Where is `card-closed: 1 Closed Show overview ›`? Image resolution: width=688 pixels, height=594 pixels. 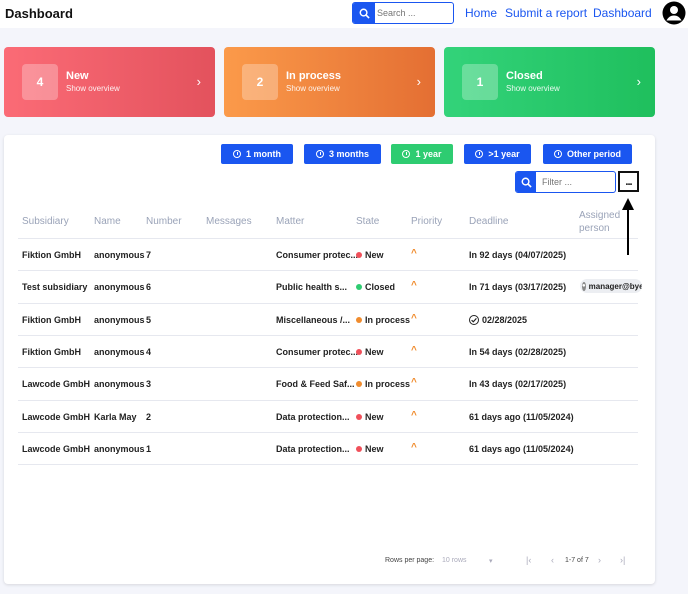
card-closed: 1 Closed Show overview › is located at coordinates (549, 82).